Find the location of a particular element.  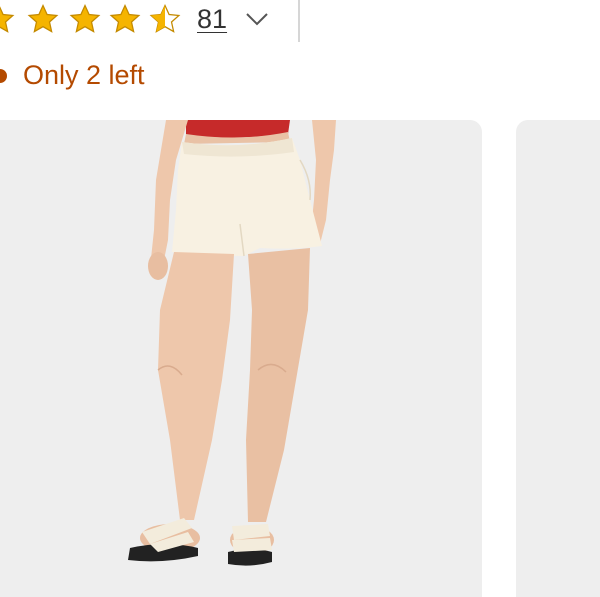

product-image-card-next is located at coordinates (558, 358).